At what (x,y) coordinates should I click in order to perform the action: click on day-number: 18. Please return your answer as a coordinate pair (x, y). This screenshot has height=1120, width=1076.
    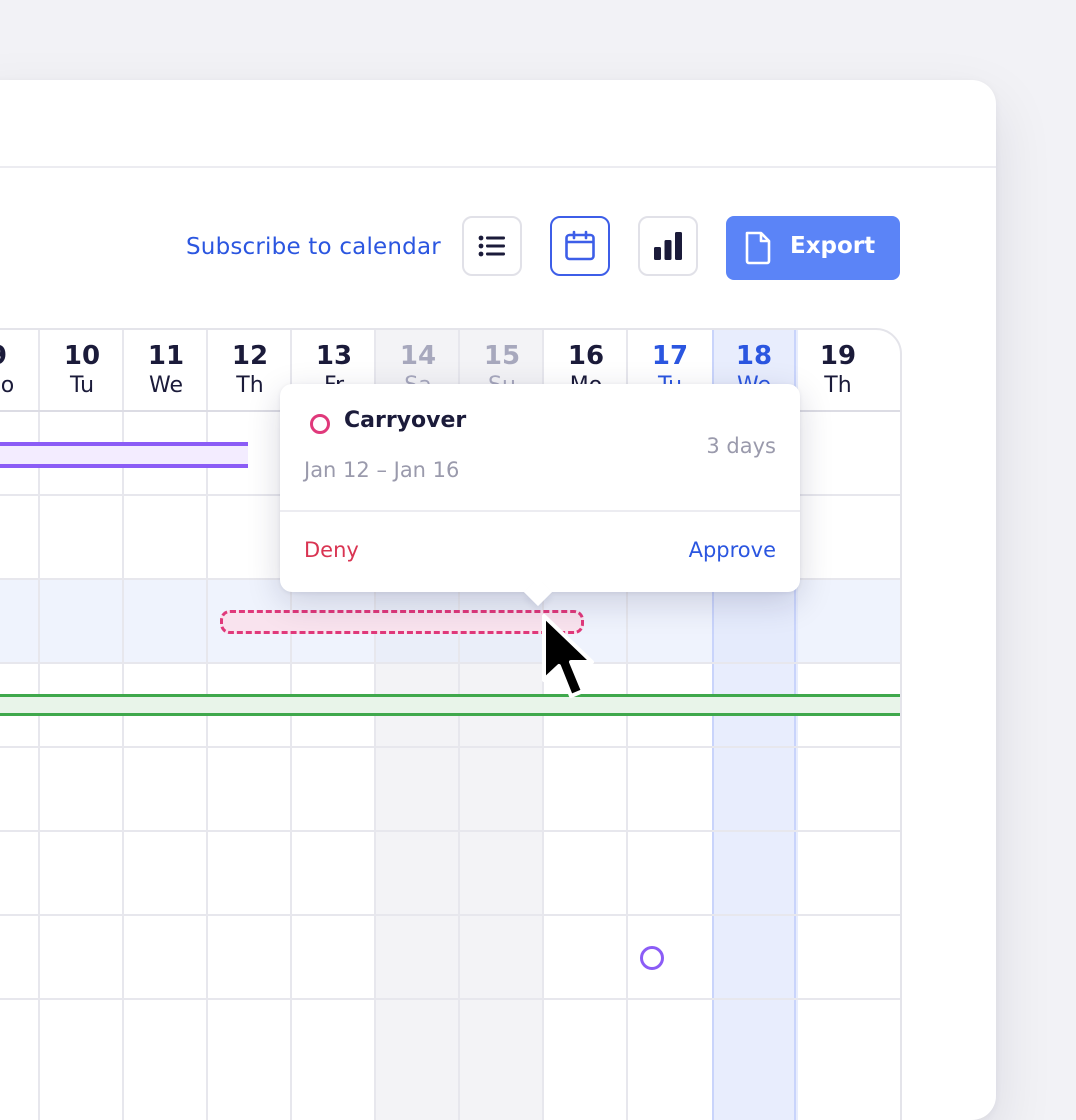
    Looking at the image, I should click on (754, 356).